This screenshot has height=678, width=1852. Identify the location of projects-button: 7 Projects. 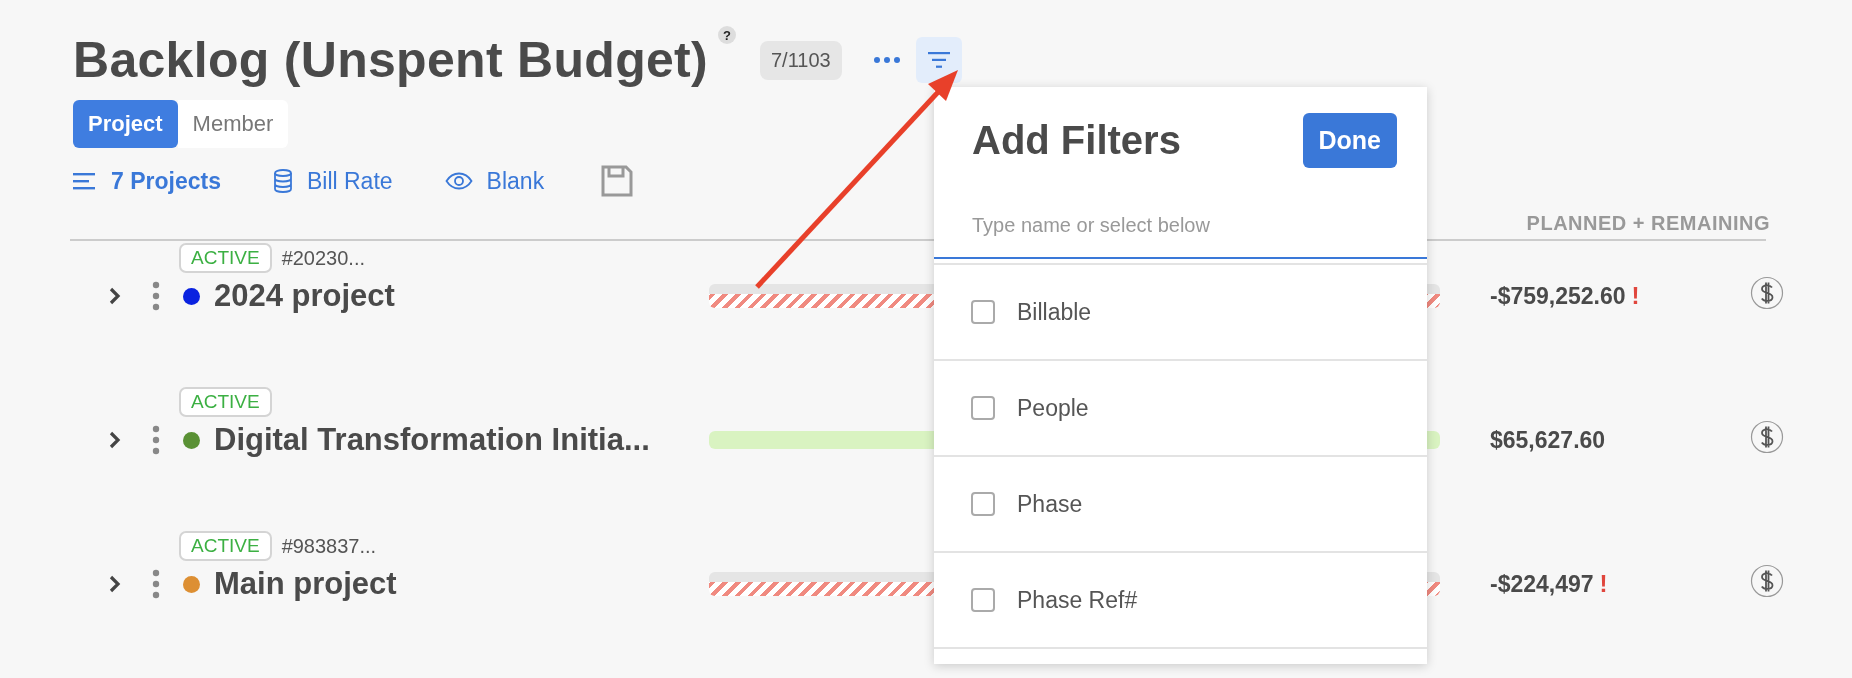
(147, 181).